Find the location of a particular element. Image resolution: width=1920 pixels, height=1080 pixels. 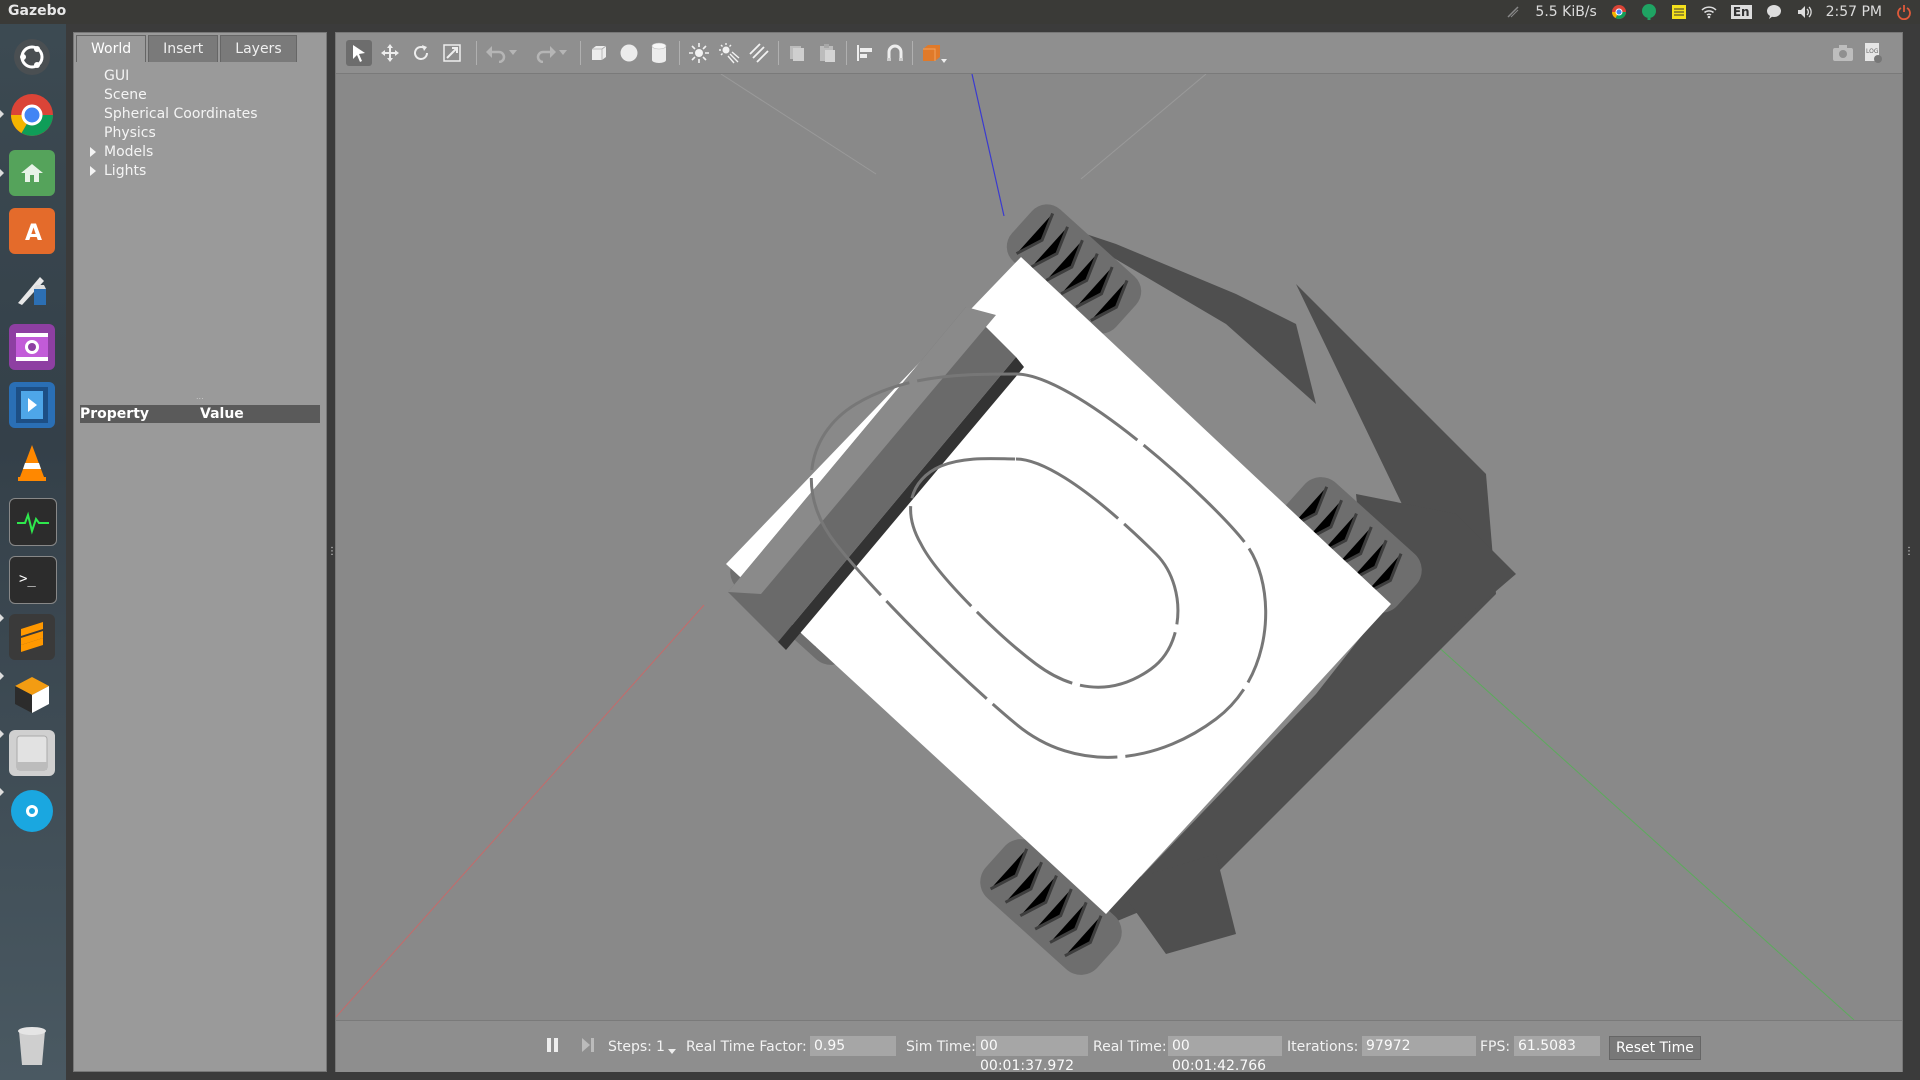

chrome-tray-icon is located at coordinates (1619, 12).